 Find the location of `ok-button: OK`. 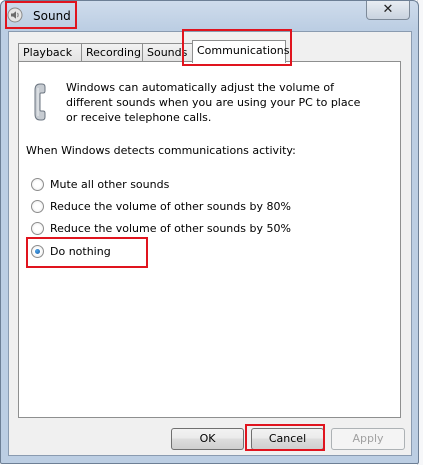

ok-button: OK is located at coordinates (207, 439).